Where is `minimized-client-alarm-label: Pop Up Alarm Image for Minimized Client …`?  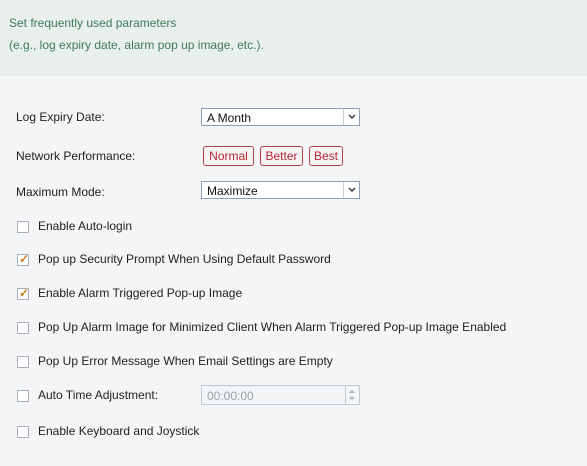
minimized-client-alarm-label: Pop Up Alarm Image for Minimized Client … is located at coordinates (272, 327).